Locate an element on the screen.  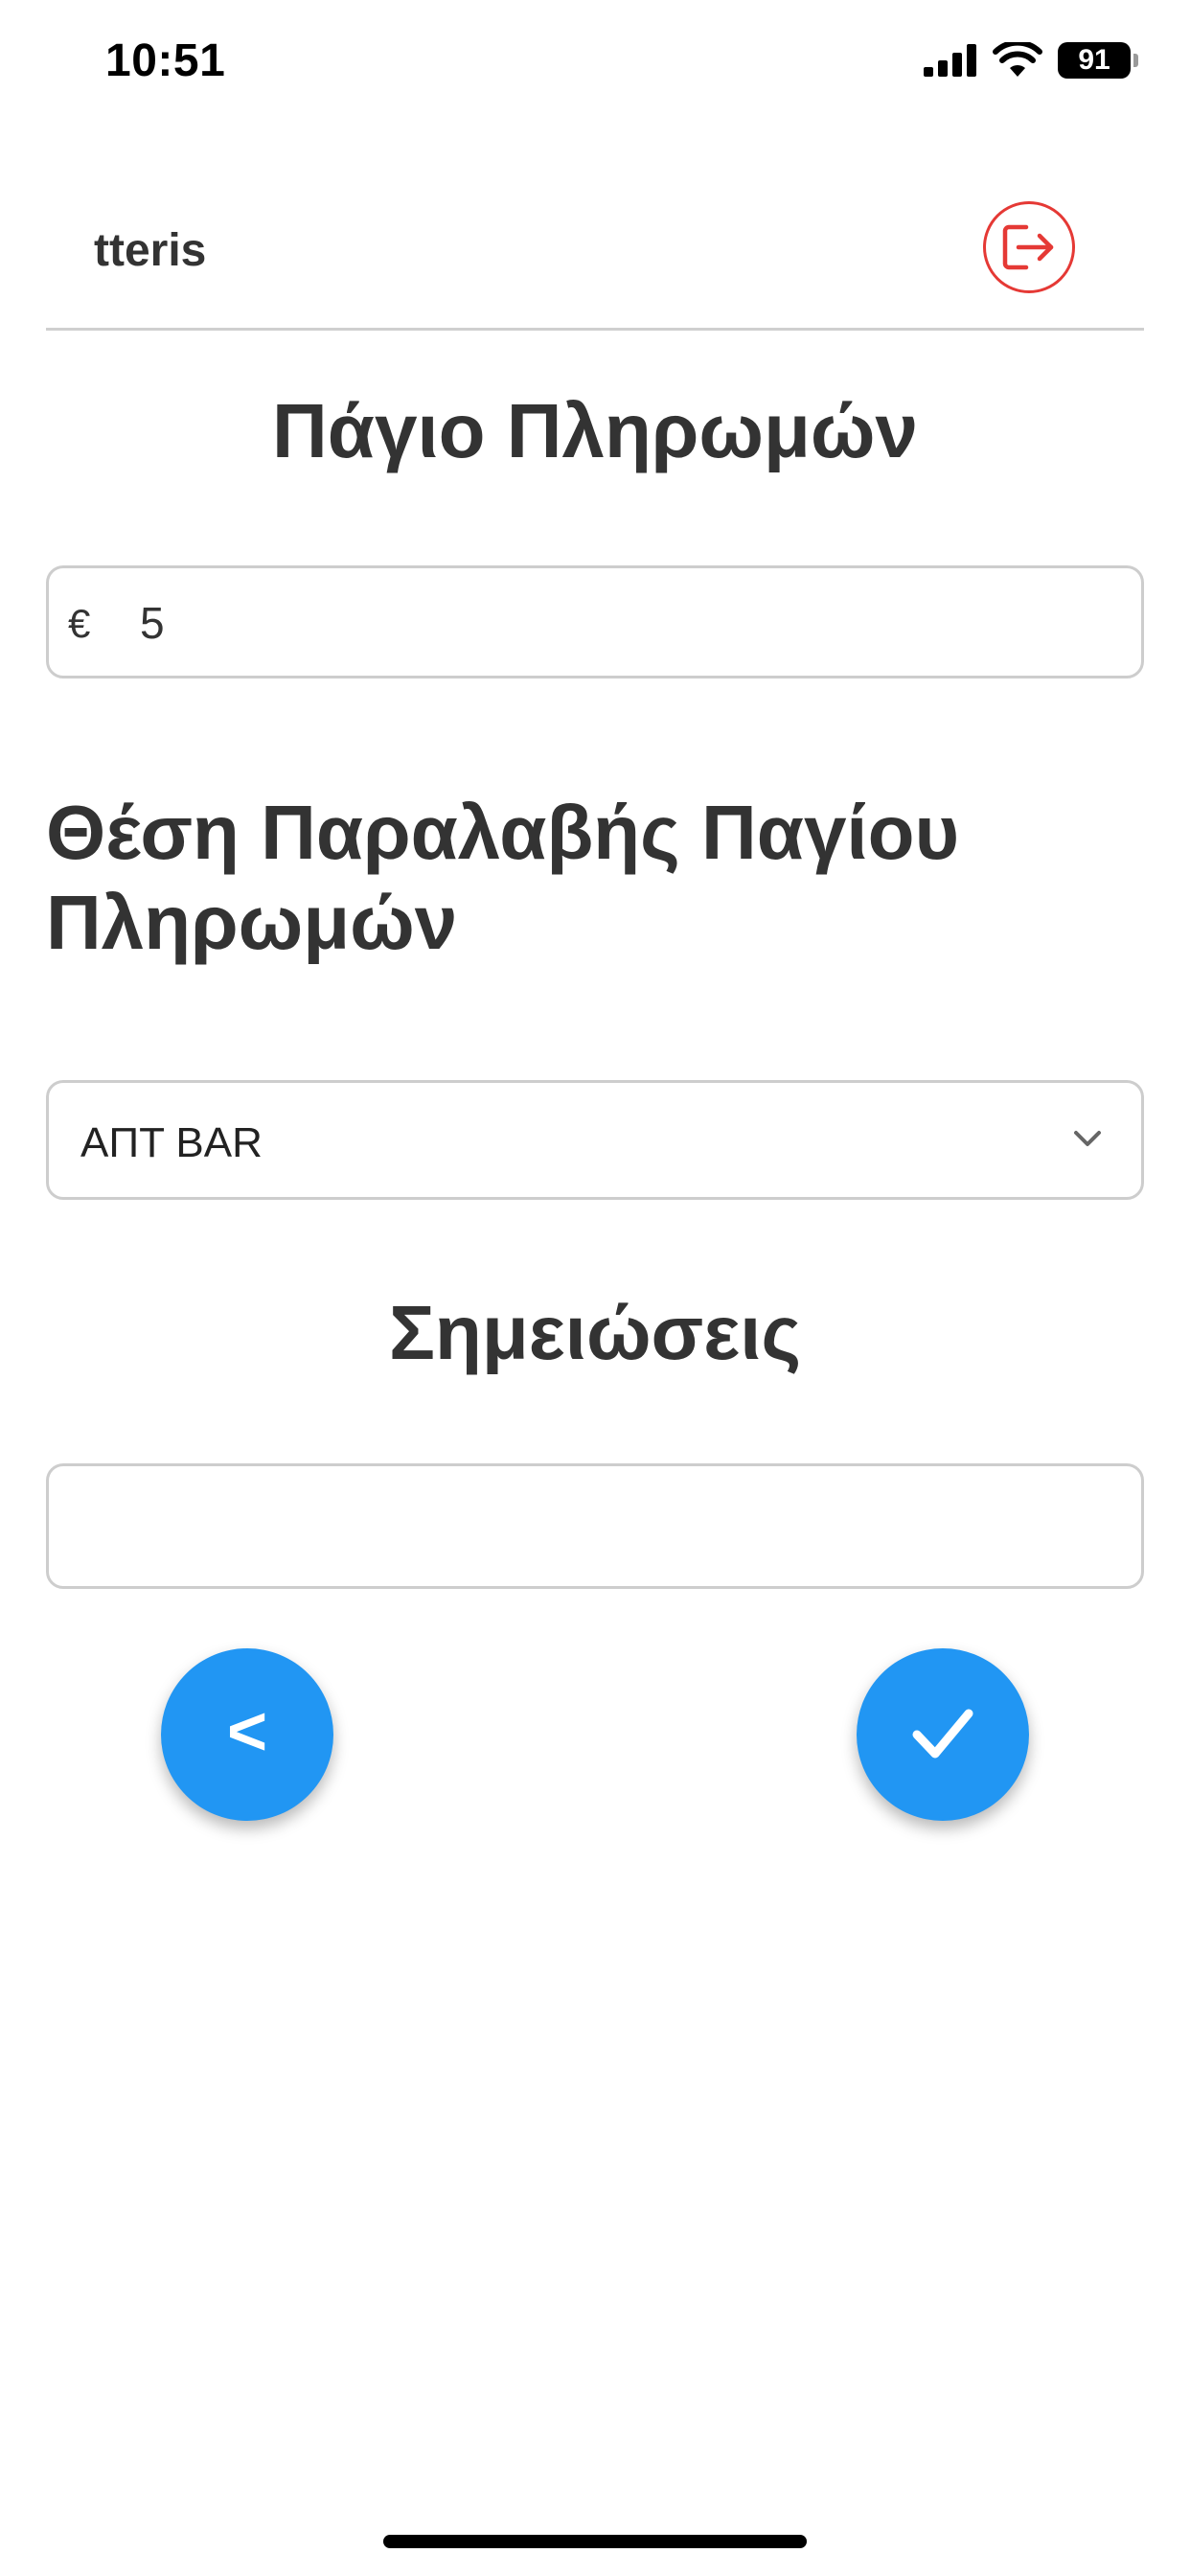
back-button-label: < is located at coordinates (247, 1731).